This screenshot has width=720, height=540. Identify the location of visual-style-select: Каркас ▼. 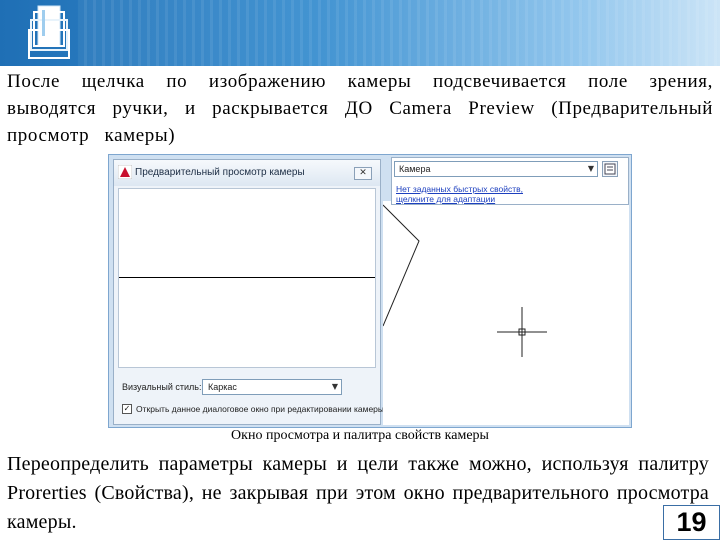
(272, 387).